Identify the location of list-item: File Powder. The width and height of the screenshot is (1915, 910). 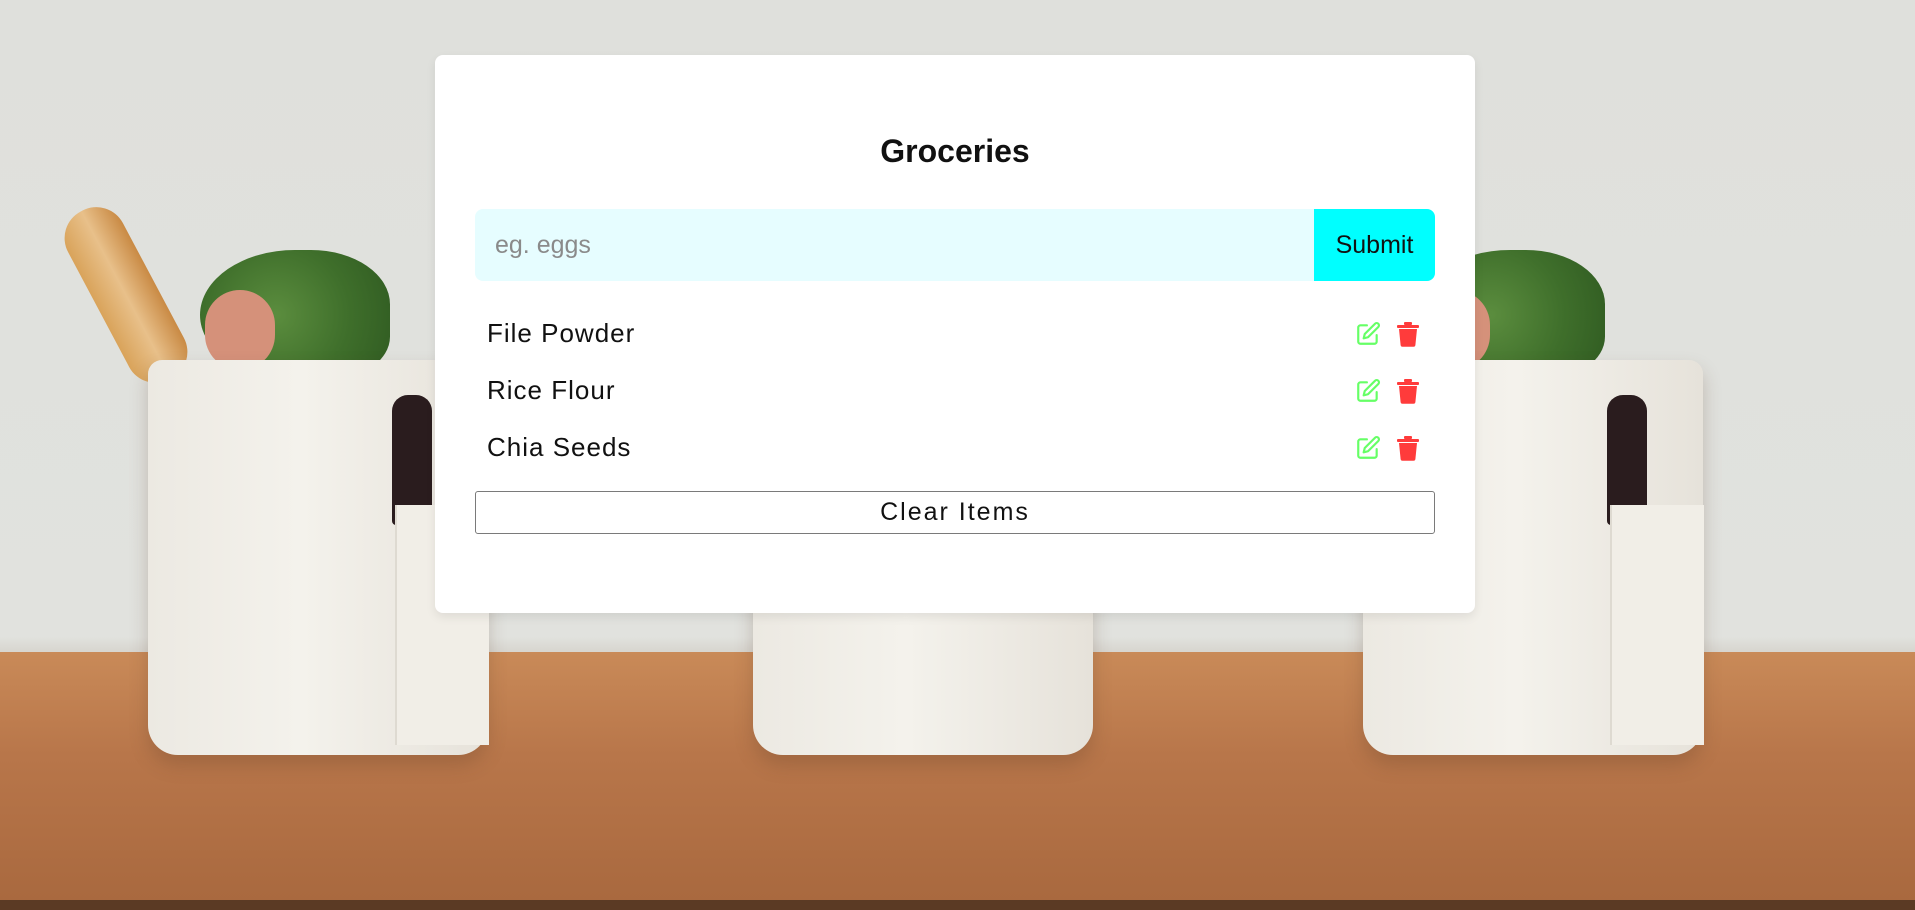
(955, 333).